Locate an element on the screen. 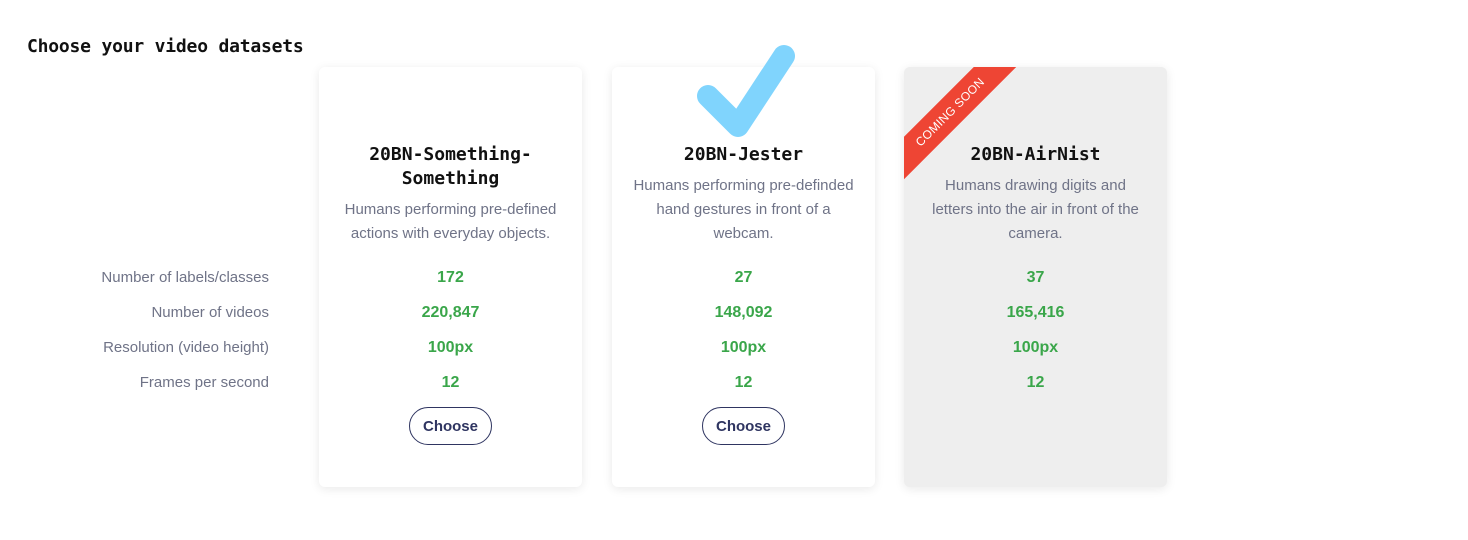 The height and width of the screenshot is (540, 1468). row-label-classes: Number of labels/classes is located at coordinates (185, 277).